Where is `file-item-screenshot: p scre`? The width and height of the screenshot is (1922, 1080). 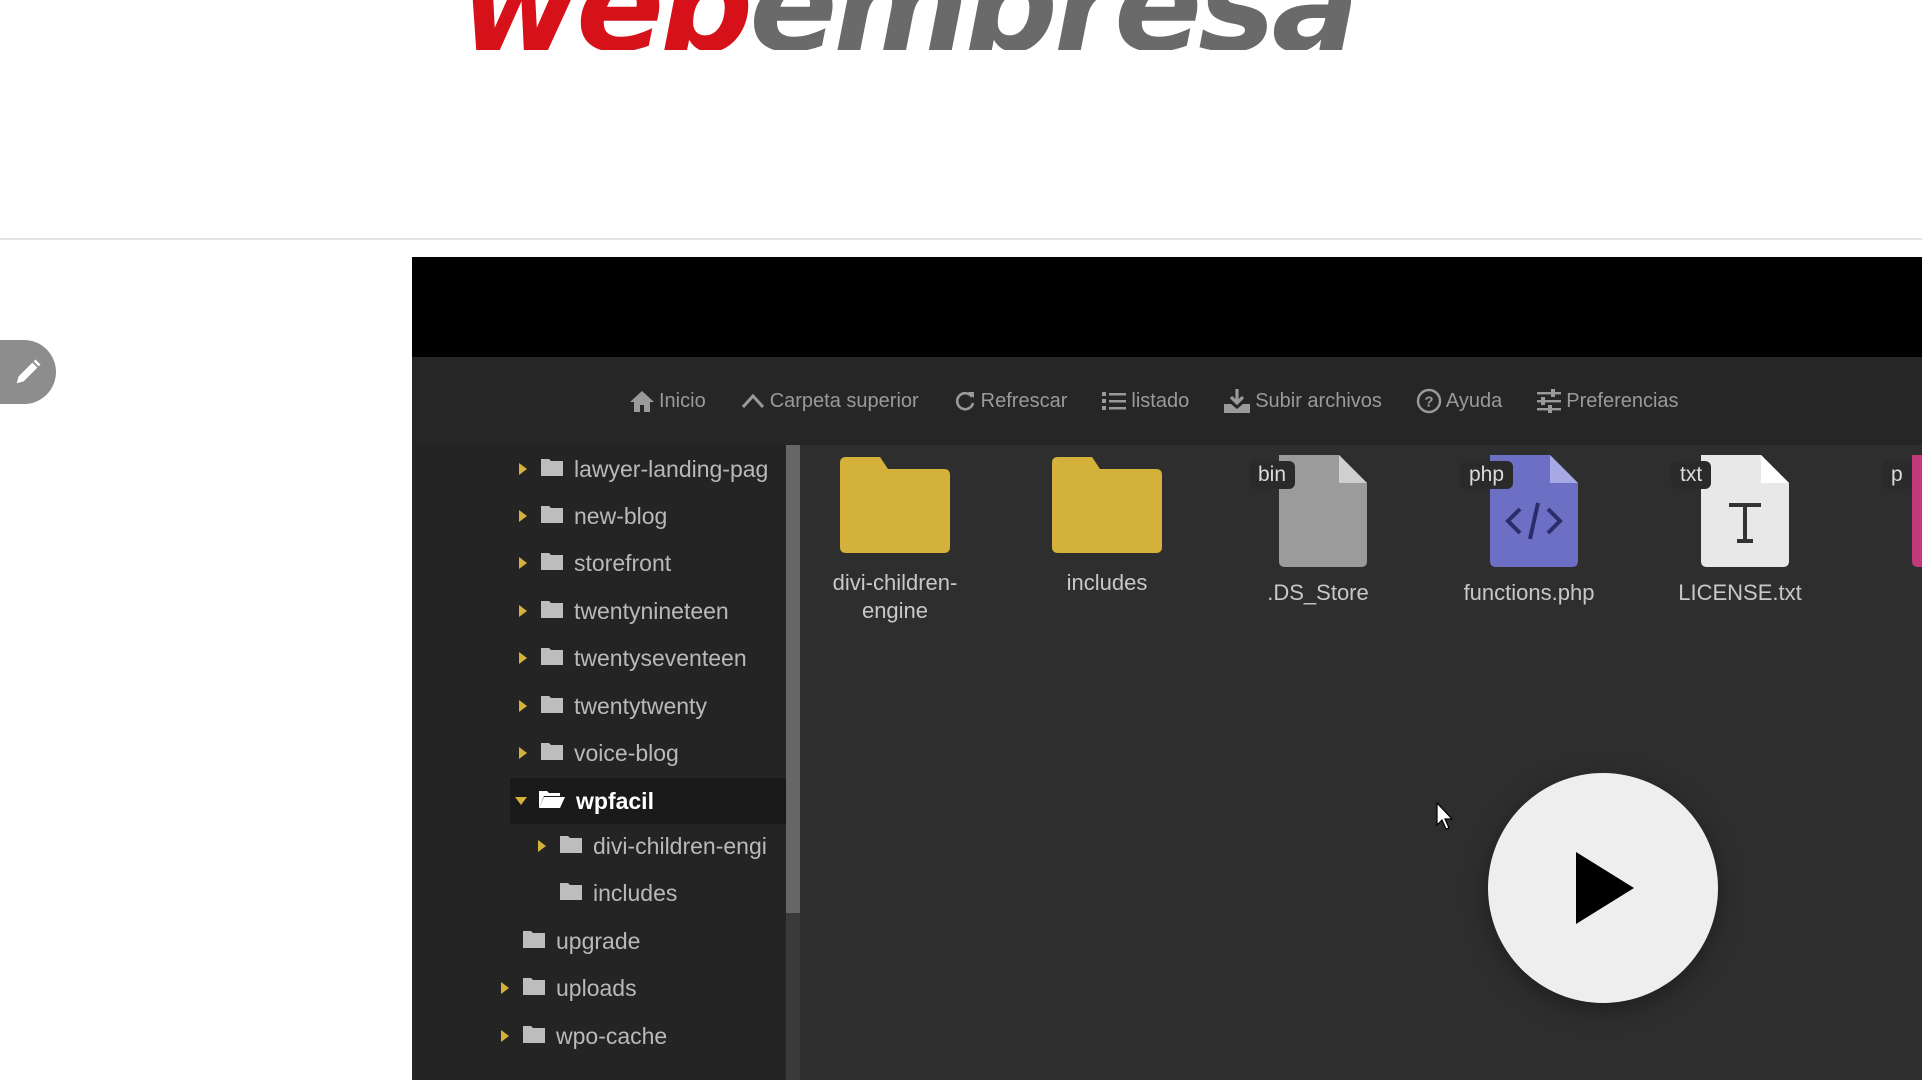 file-item-screenshot: p scre is located at coordinates (1889, 529).